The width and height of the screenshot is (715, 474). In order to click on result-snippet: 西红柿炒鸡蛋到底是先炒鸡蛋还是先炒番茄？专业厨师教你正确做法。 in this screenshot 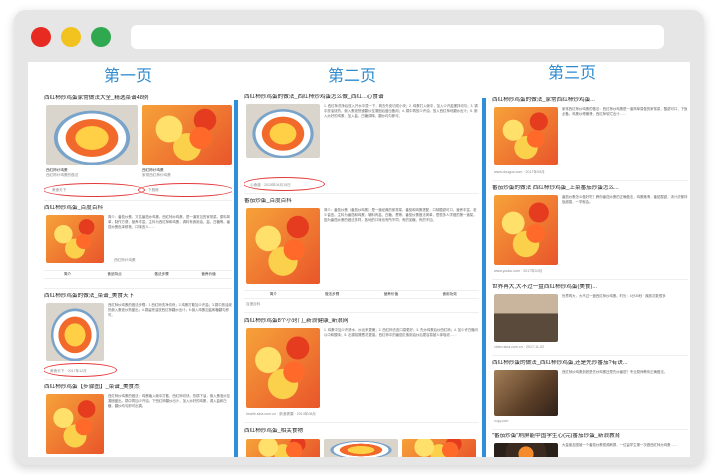, I will do `click(615, 372)`.